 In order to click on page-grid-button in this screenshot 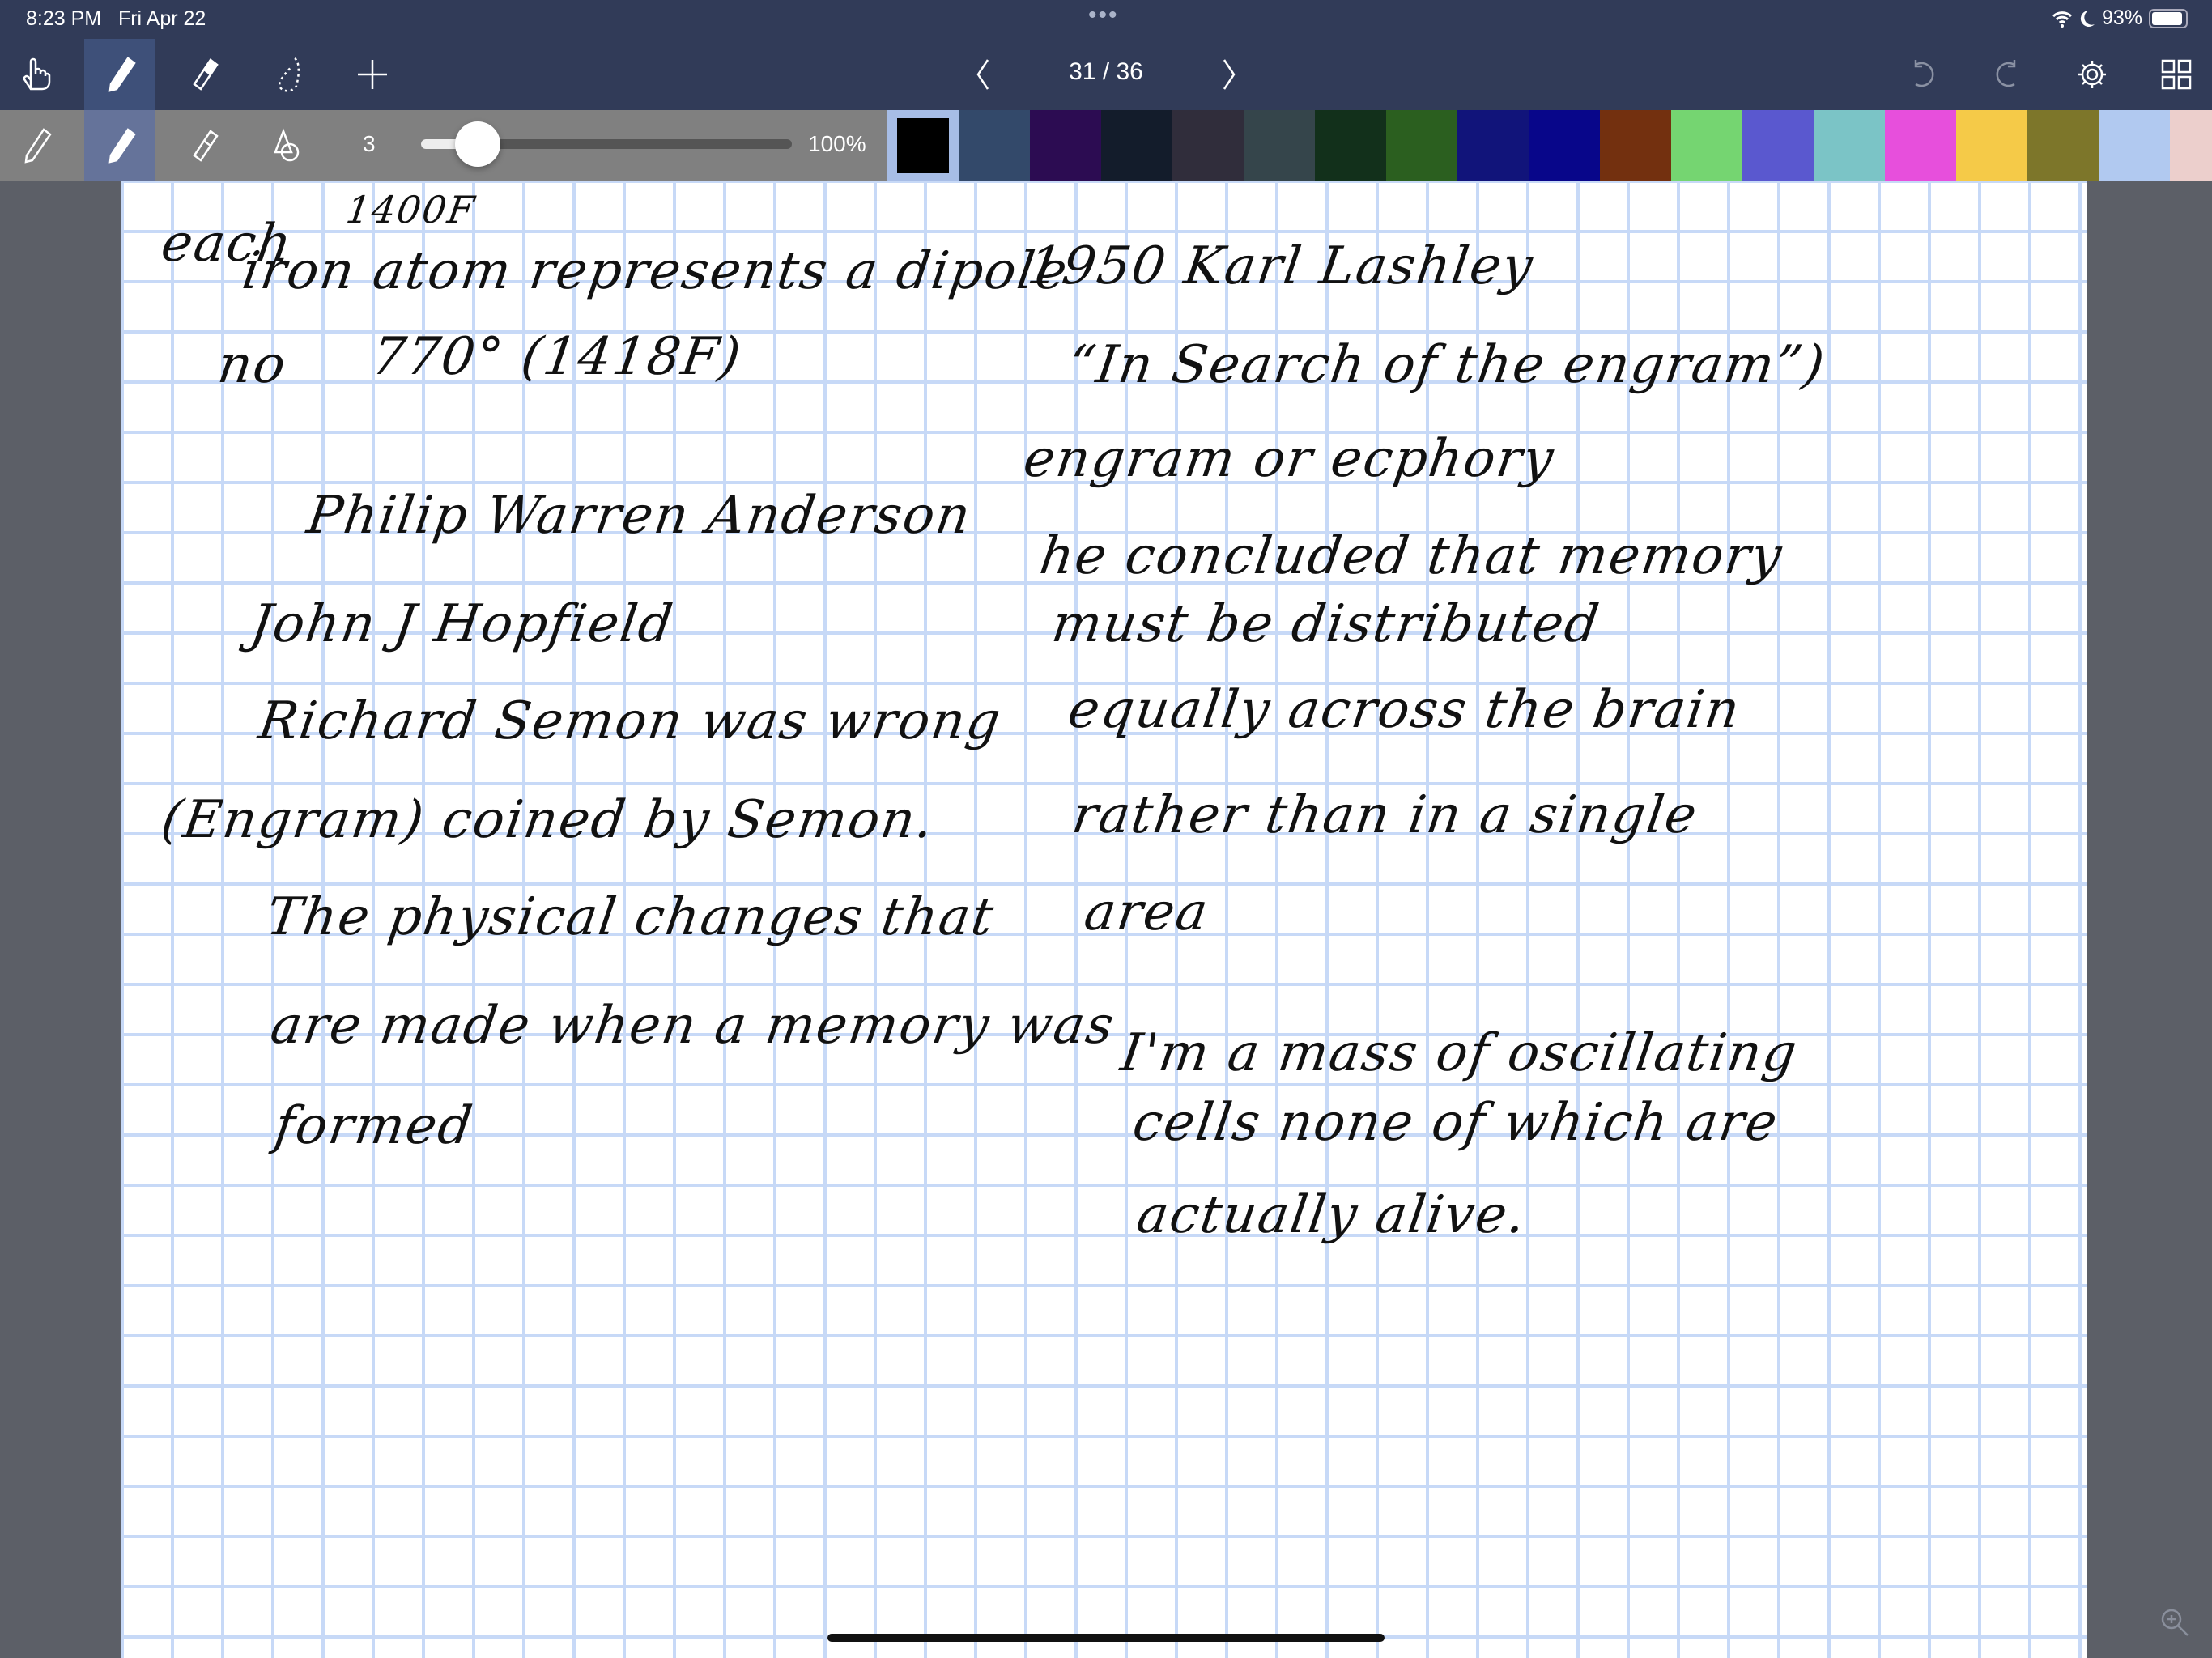, I will do `click(2177, 74)`.